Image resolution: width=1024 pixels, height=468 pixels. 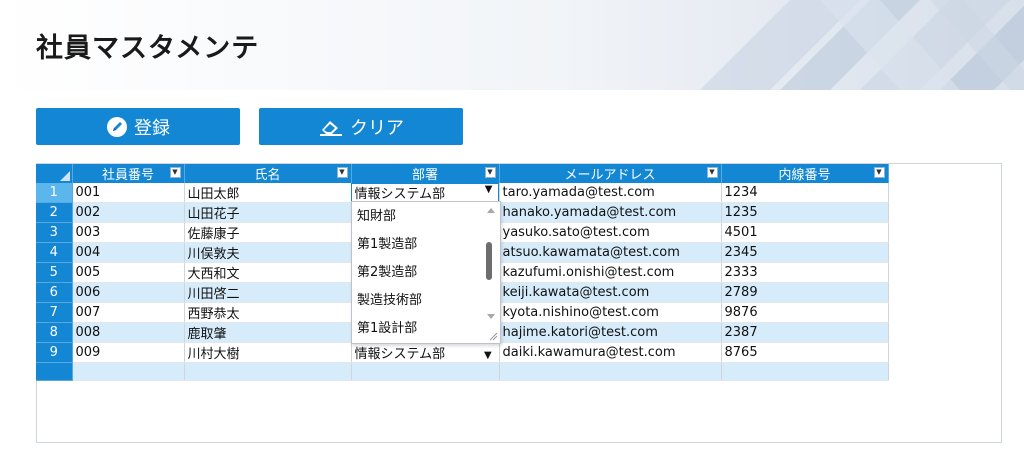 What do you see at coordinates (128, 352) in the screenshot?
I see `cell-employee-id: 009` at bounding box center [128, 352].